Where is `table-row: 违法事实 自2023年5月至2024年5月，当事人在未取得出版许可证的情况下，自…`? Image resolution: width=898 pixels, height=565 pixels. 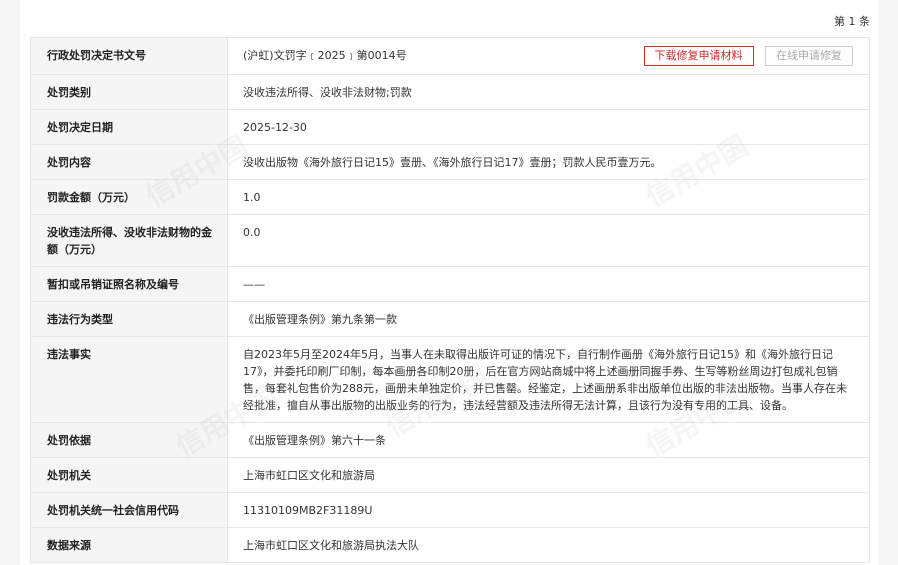 table-row: 违法事实 自2023年5月至2024年5月，当事人在未取得出版许可证的情况下，自… is located at coordinates (450, 379).